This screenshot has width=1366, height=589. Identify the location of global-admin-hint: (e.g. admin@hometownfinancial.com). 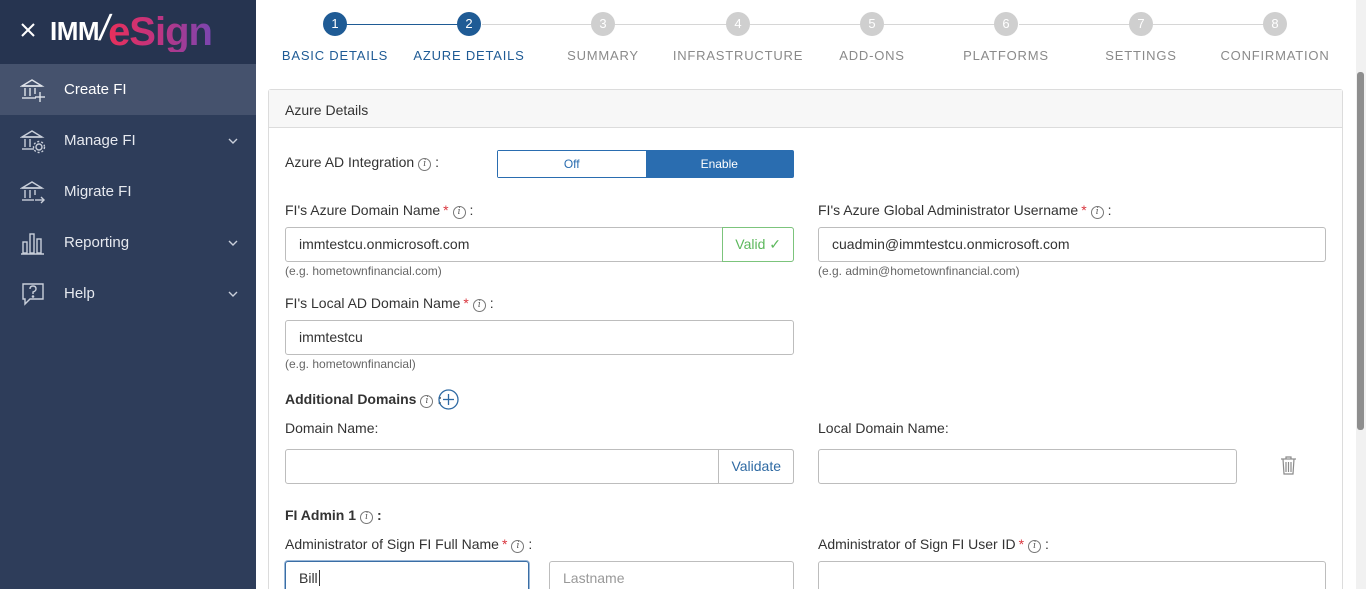
(919, 271).